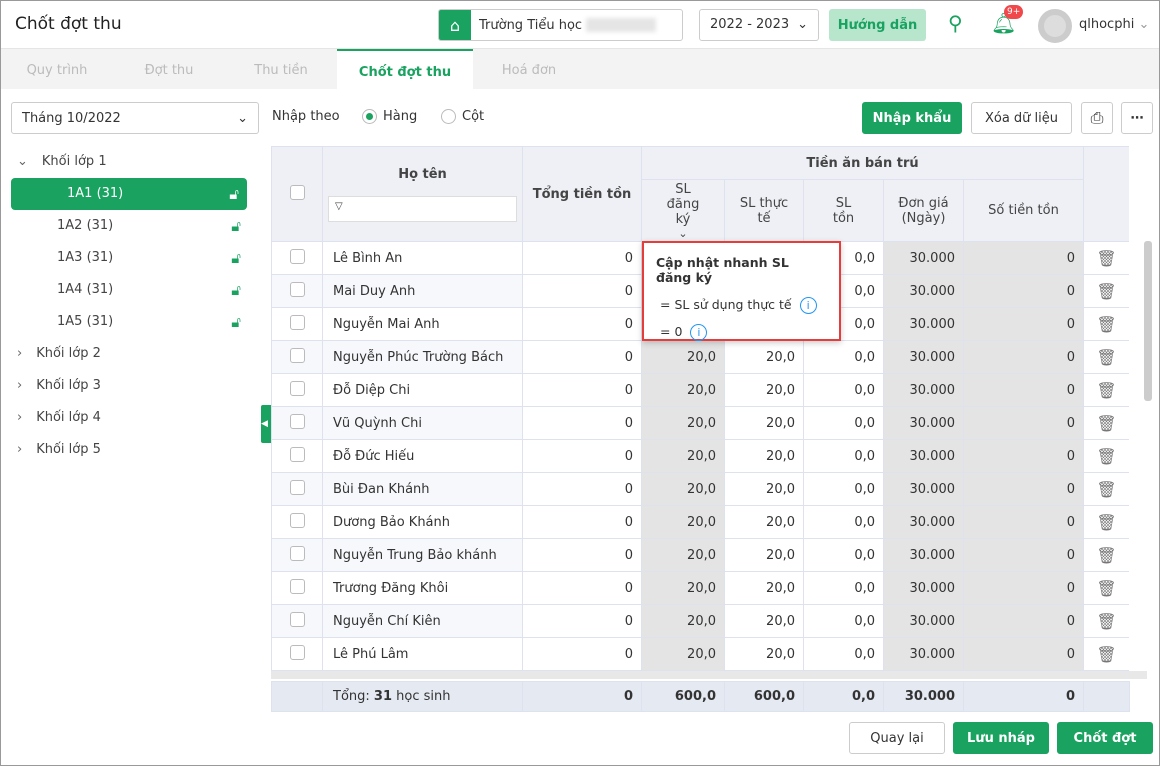 Image resolution: width=1160 pixels, height=766 pixels. I want to click on avatar, so click(1055, 26).